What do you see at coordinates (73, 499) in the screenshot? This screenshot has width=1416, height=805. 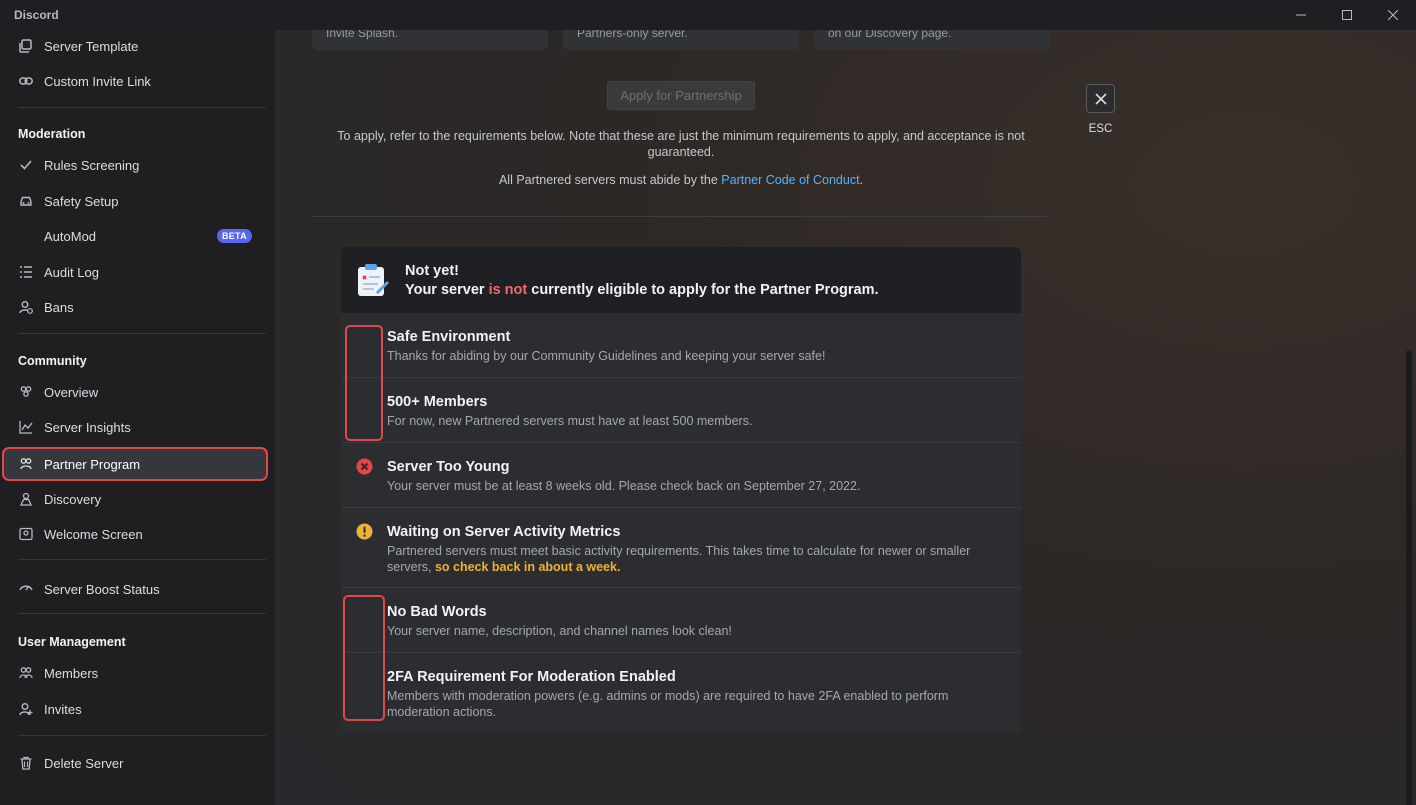 I see `sidebar-item-label: Discovery` at bounding box center [73, 499].